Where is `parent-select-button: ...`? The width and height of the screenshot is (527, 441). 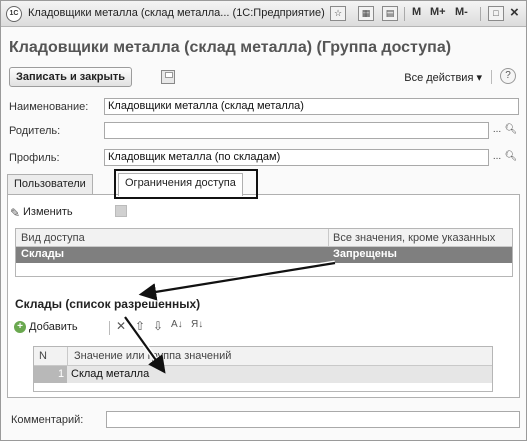 parent-select-button: ... is located at coordinates (497, 130).